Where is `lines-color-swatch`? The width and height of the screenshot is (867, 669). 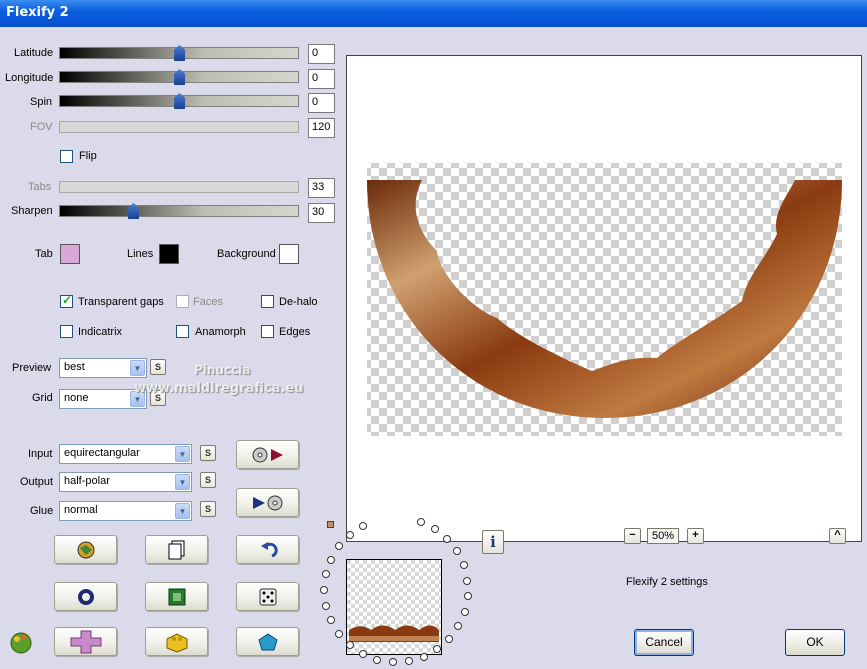
lines-color-swatch is located at coordinates (169, 254).